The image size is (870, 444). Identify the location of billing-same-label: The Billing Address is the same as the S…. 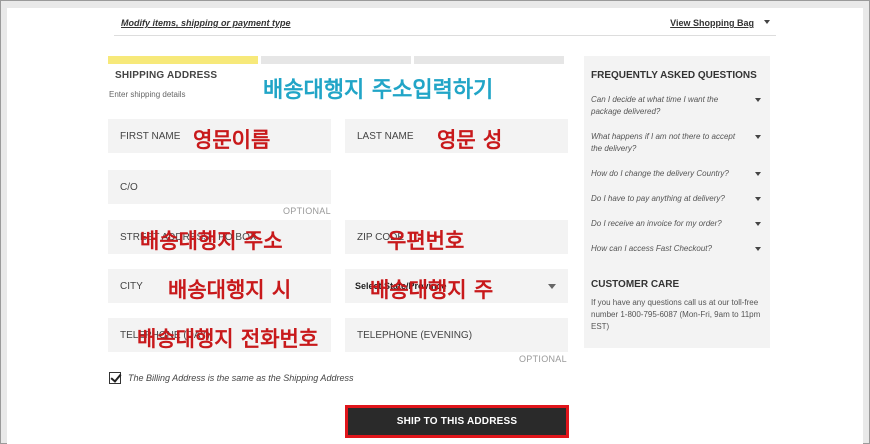
(241, 378).